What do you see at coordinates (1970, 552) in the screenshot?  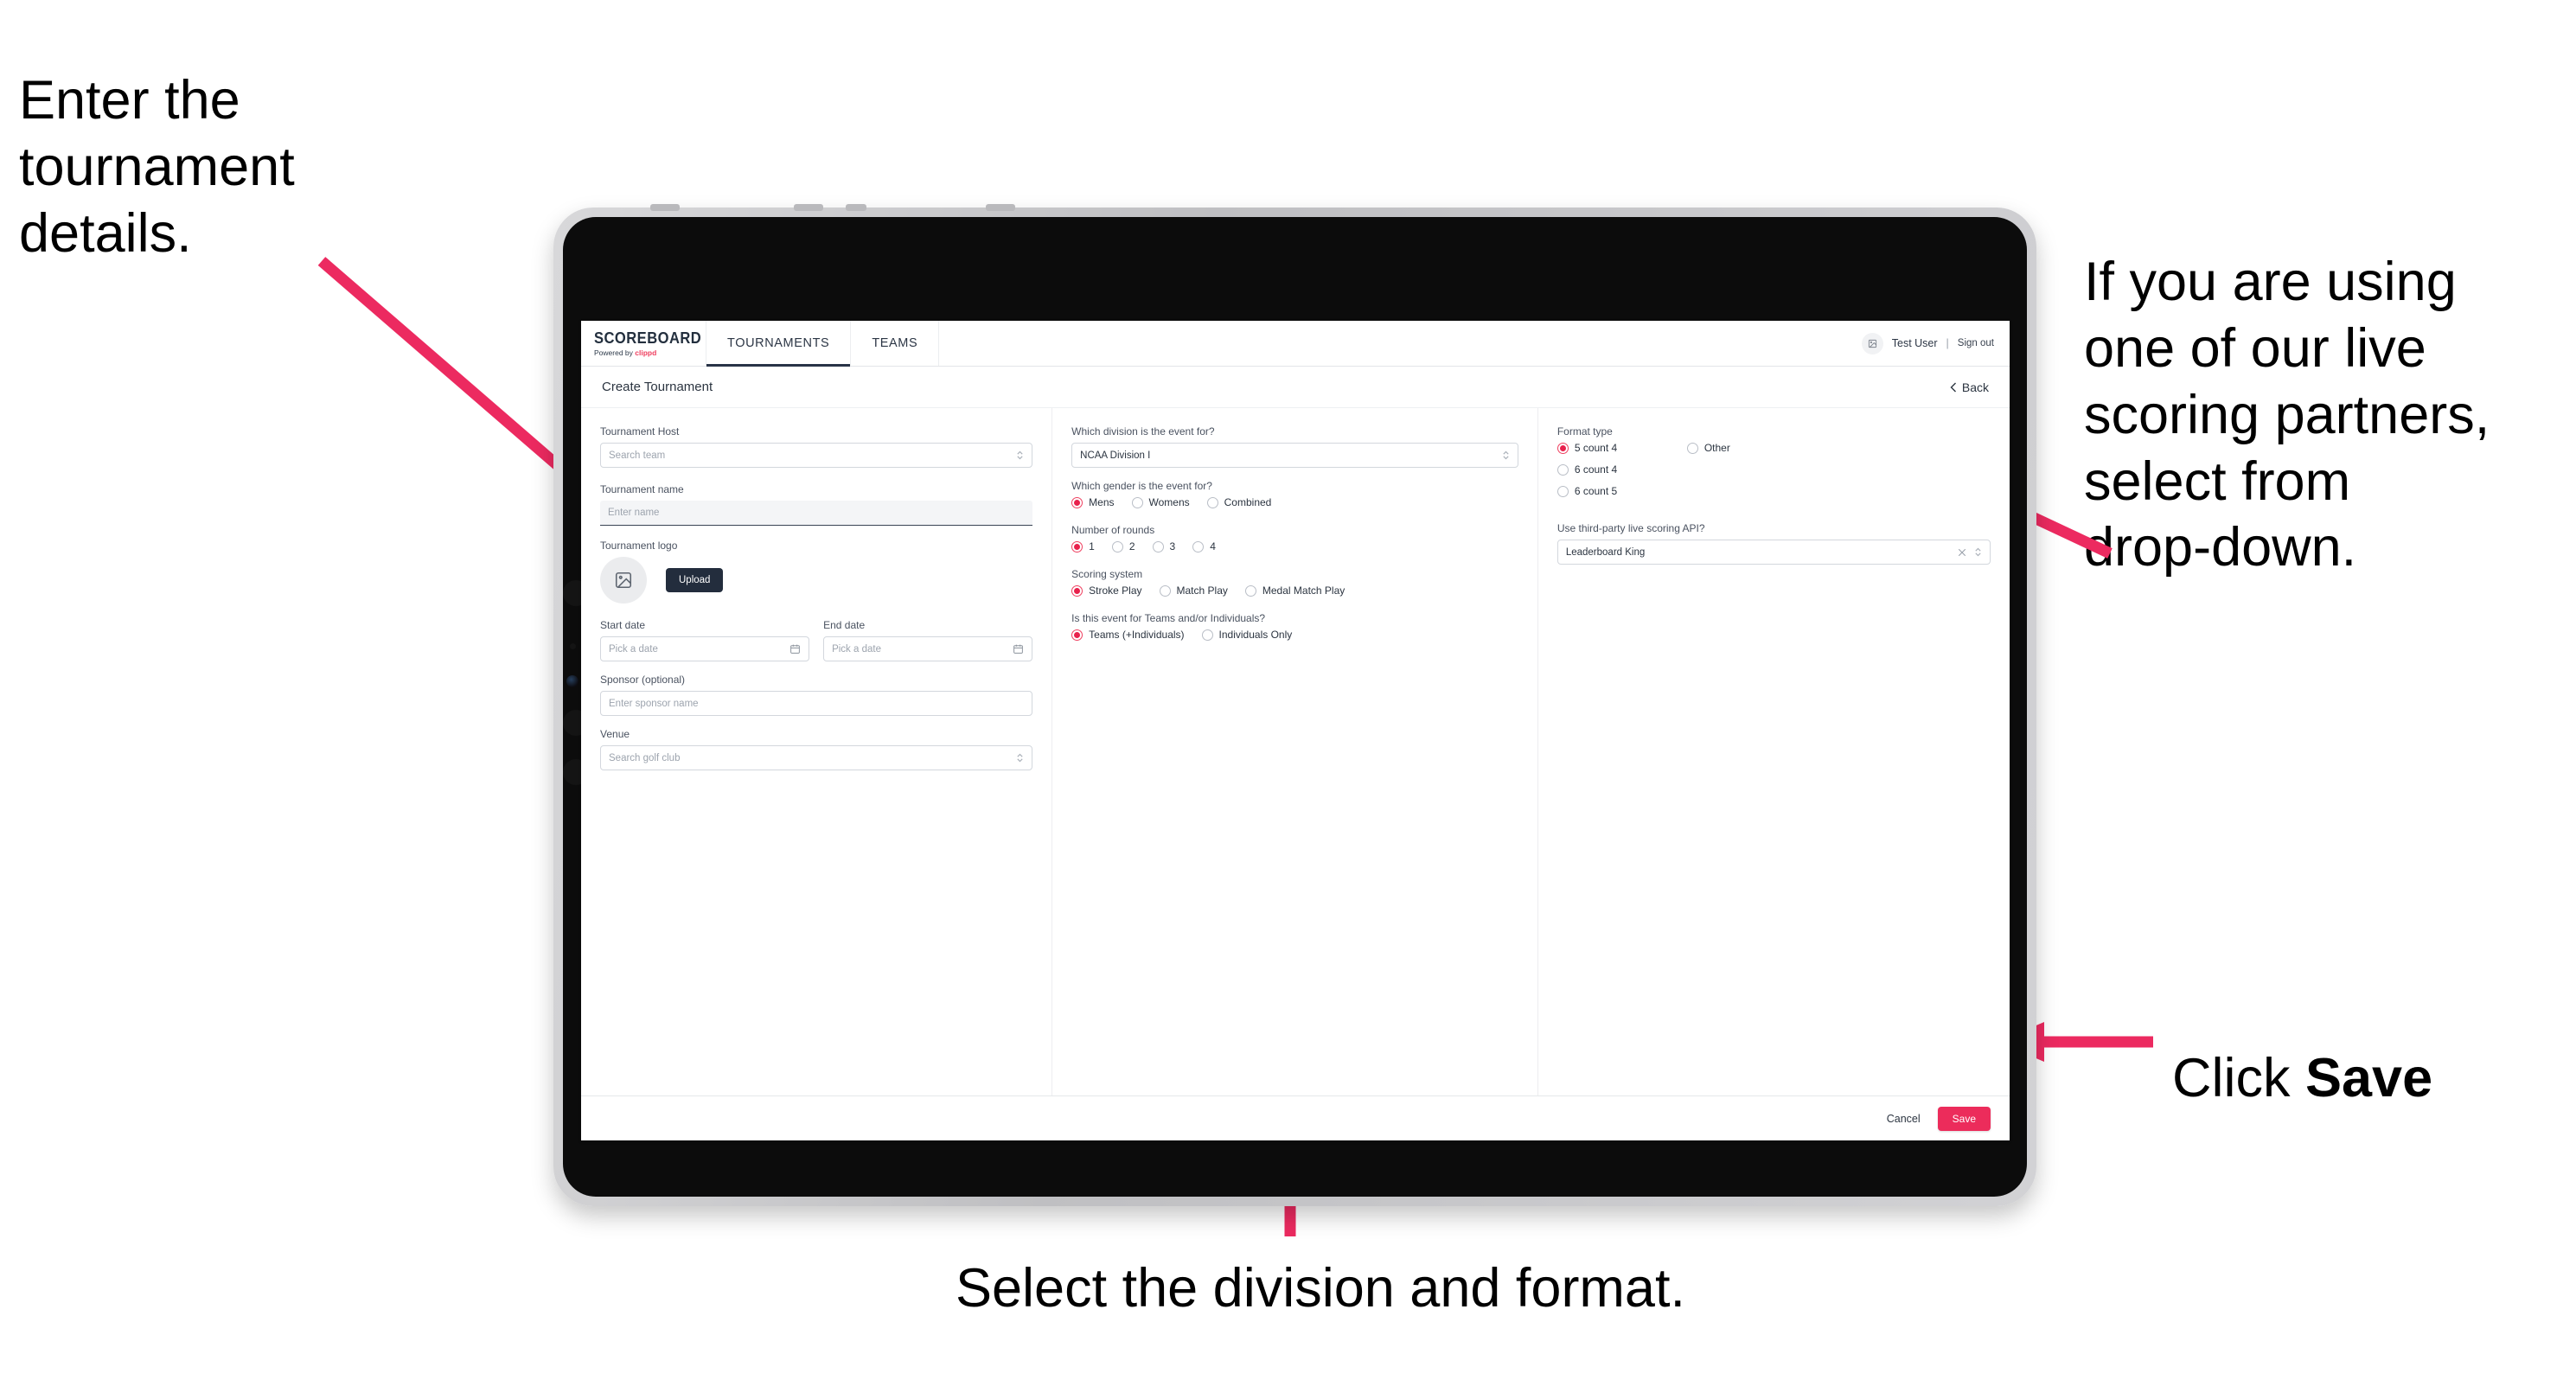 I see `live-scoring-api-icons` at bounding box center [1970, 552].